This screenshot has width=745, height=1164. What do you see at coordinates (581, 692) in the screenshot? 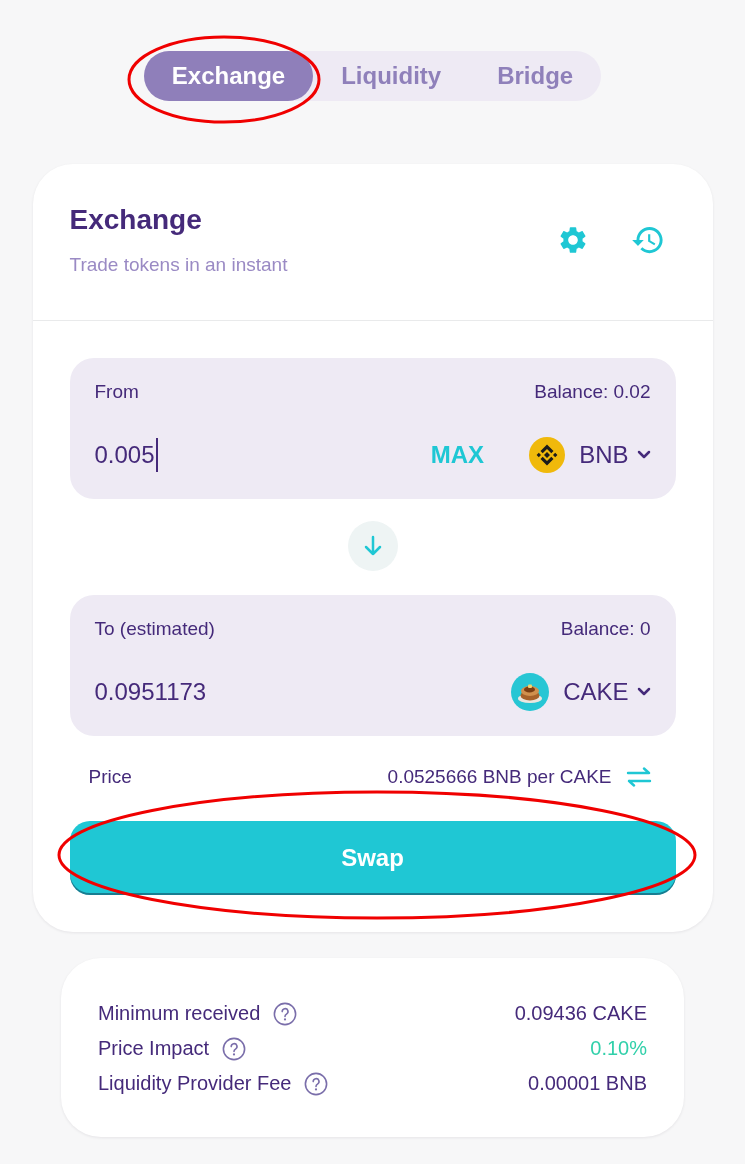
I see `token-select-button: CAKE` at bounding box center [581, 692].